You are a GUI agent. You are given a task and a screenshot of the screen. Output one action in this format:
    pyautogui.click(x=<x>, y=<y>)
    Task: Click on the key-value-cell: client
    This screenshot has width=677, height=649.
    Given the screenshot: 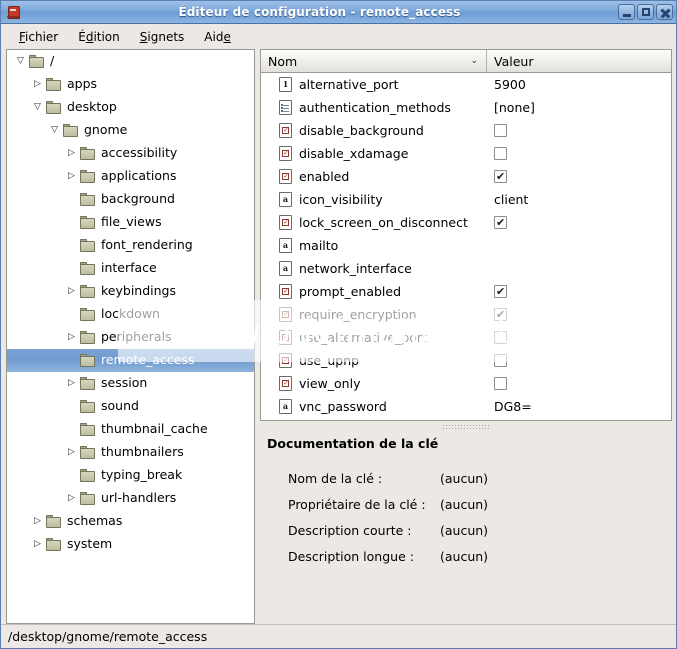 What is the action you would take?
    pyautogui.click(x=579, y=199)
    